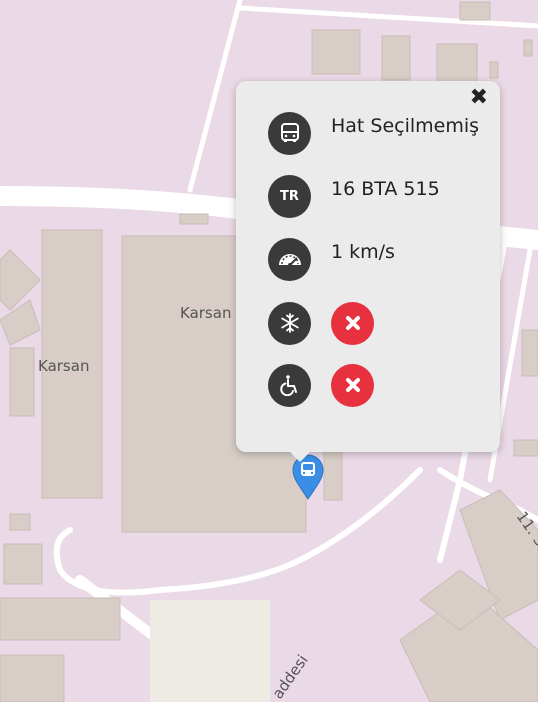 This screenshot has height=702, width=538. I want to click on plate-badge: TR, so click(289, 196).